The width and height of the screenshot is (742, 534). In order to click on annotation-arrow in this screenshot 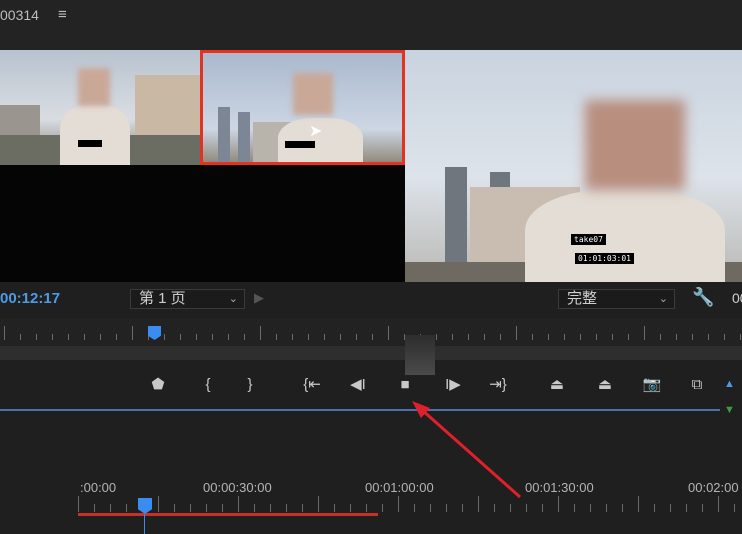, I will do `click(466, 450)`.